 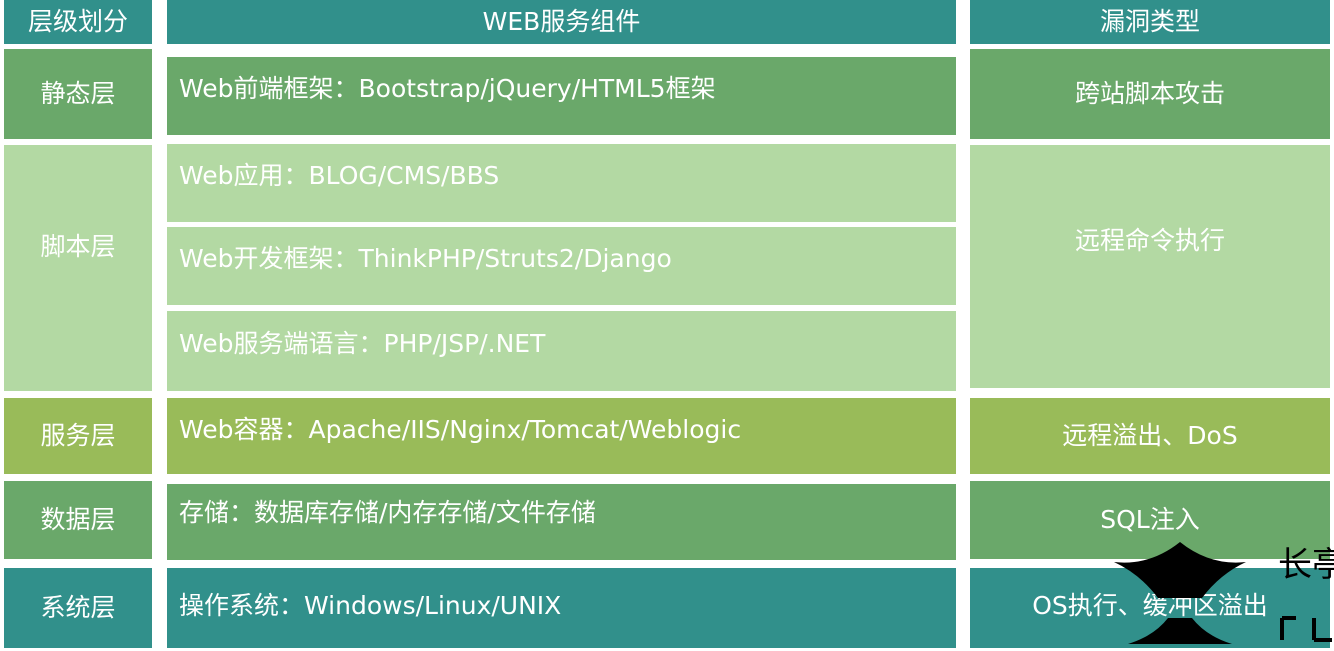 What do you see at coordinates (561, 522) in the screenshot?
I see `component-storage: 存储：数据库存储/内存存储/文件存储` at bounding box center [561, 522].